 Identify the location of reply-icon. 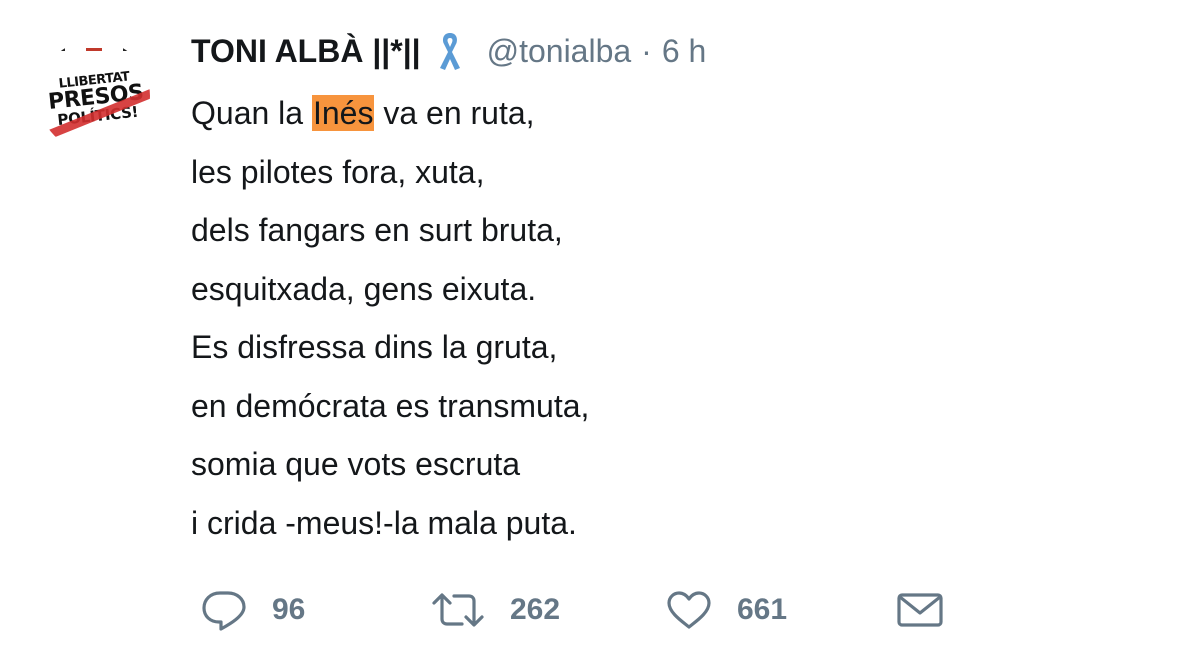
(224, 610).